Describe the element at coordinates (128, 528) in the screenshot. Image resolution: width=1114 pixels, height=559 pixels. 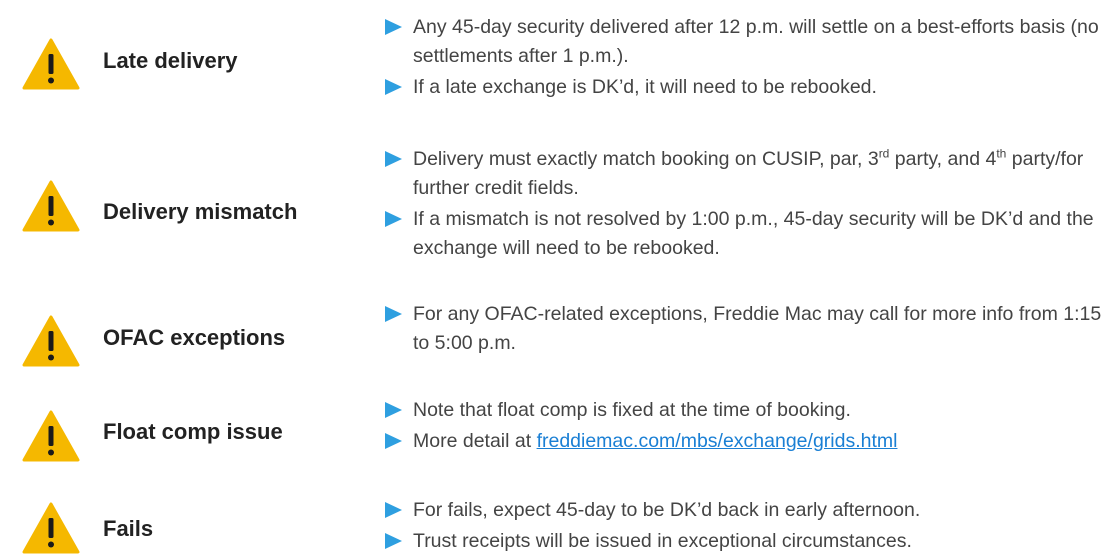
I see `section-title: Fails` at that location.